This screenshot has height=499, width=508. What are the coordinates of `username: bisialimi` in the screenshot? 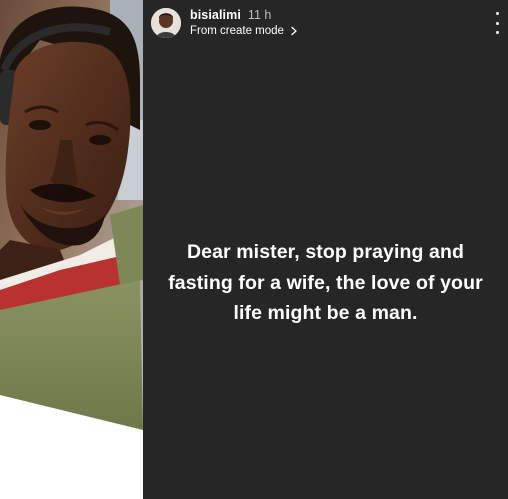 It's located at (215, 15).